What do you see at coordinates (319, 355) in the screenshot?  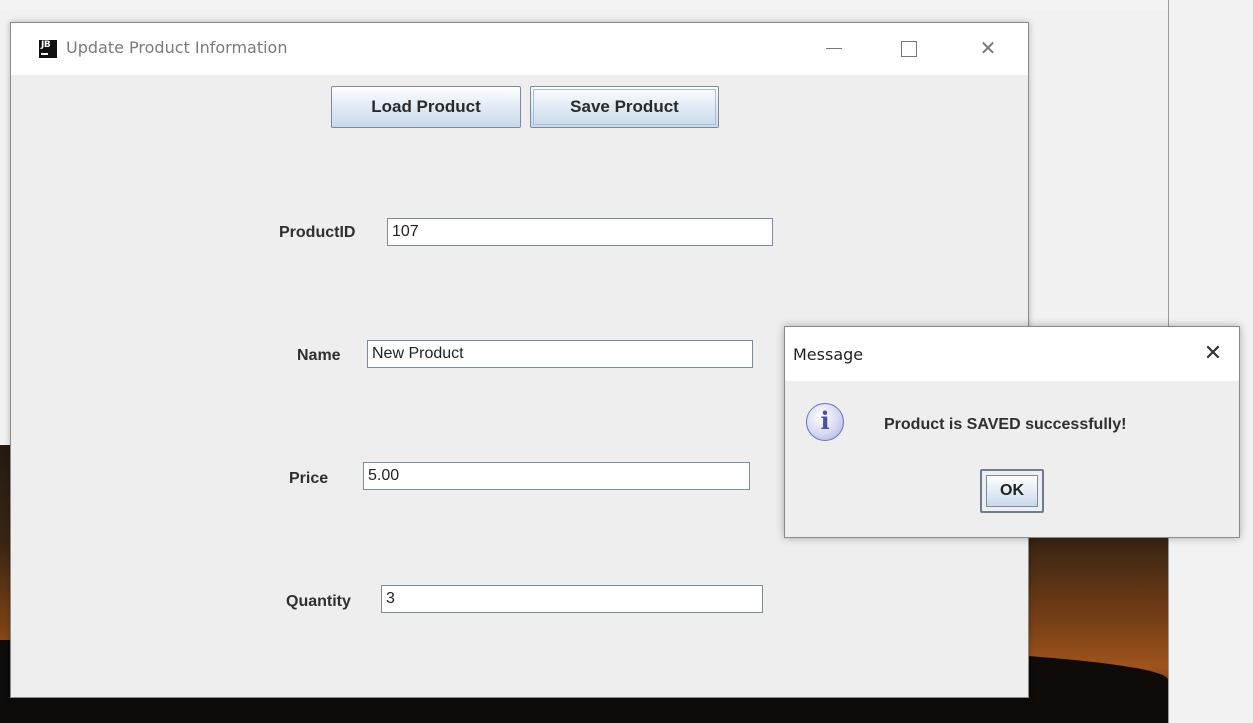 I see `name-label: Name` at bounding box center [319, 355].